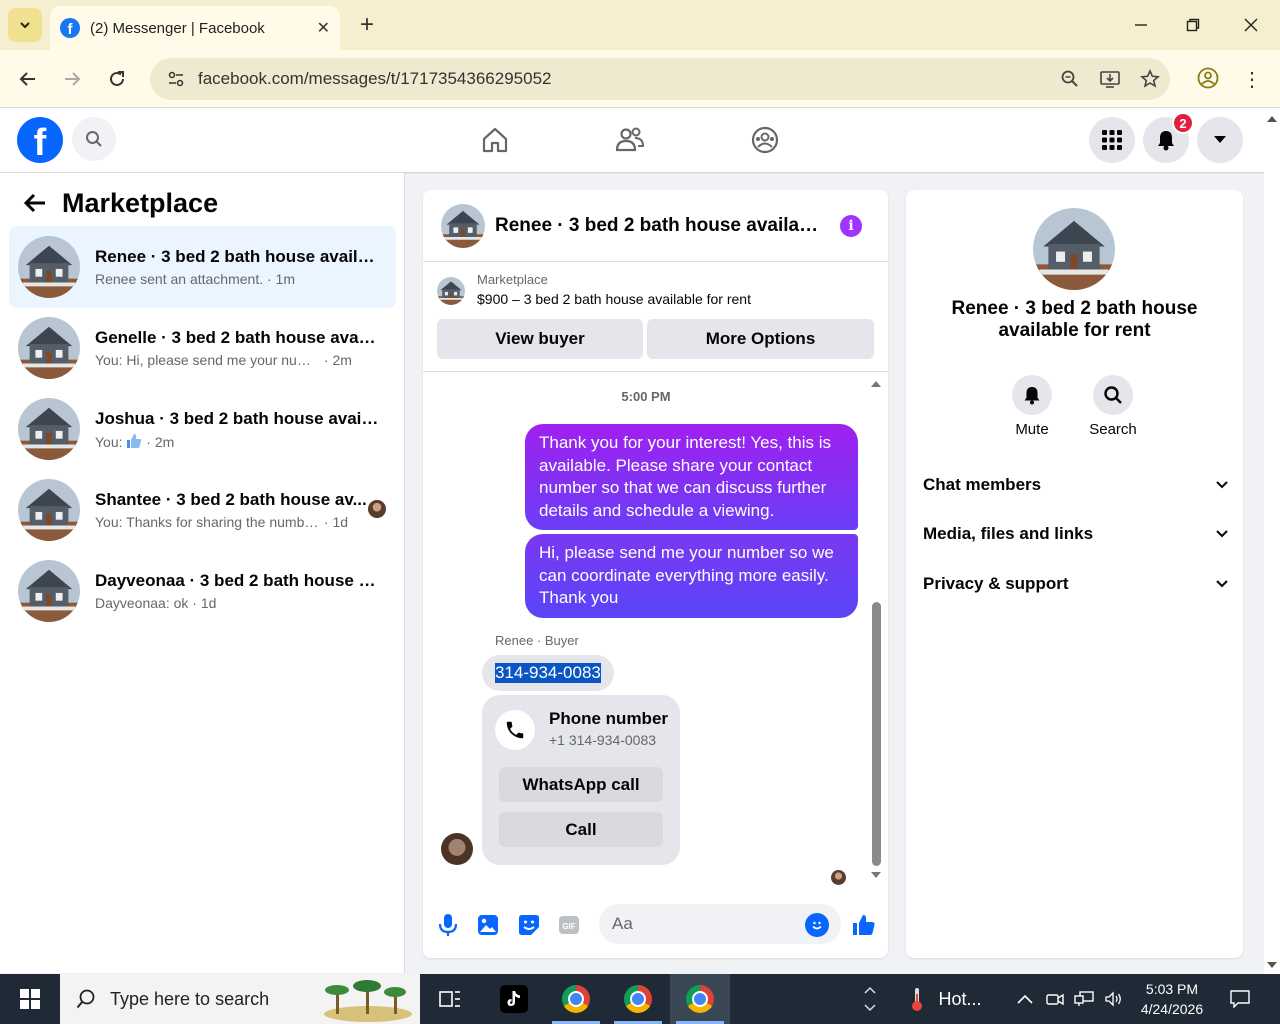 This screenshot has height=1024, width=1280. What do you see at coordinates (323, 28) in the screenshot?
I see `tab-close-icon: ✕` at bounding box center [323, 28].